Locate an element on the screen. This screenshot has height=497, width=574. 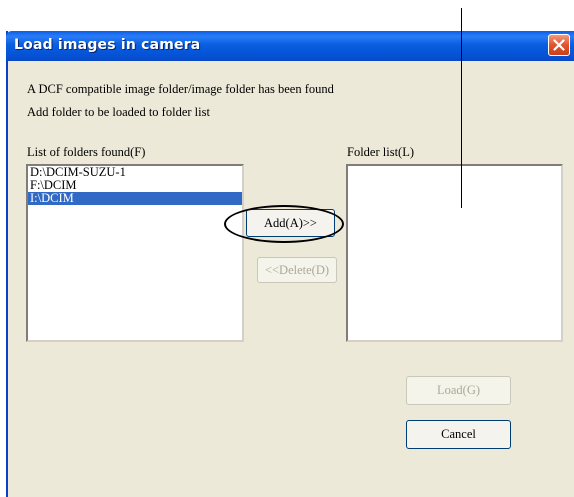
folder-list-label: Folder list(L) is located at coordinates (381, 152).